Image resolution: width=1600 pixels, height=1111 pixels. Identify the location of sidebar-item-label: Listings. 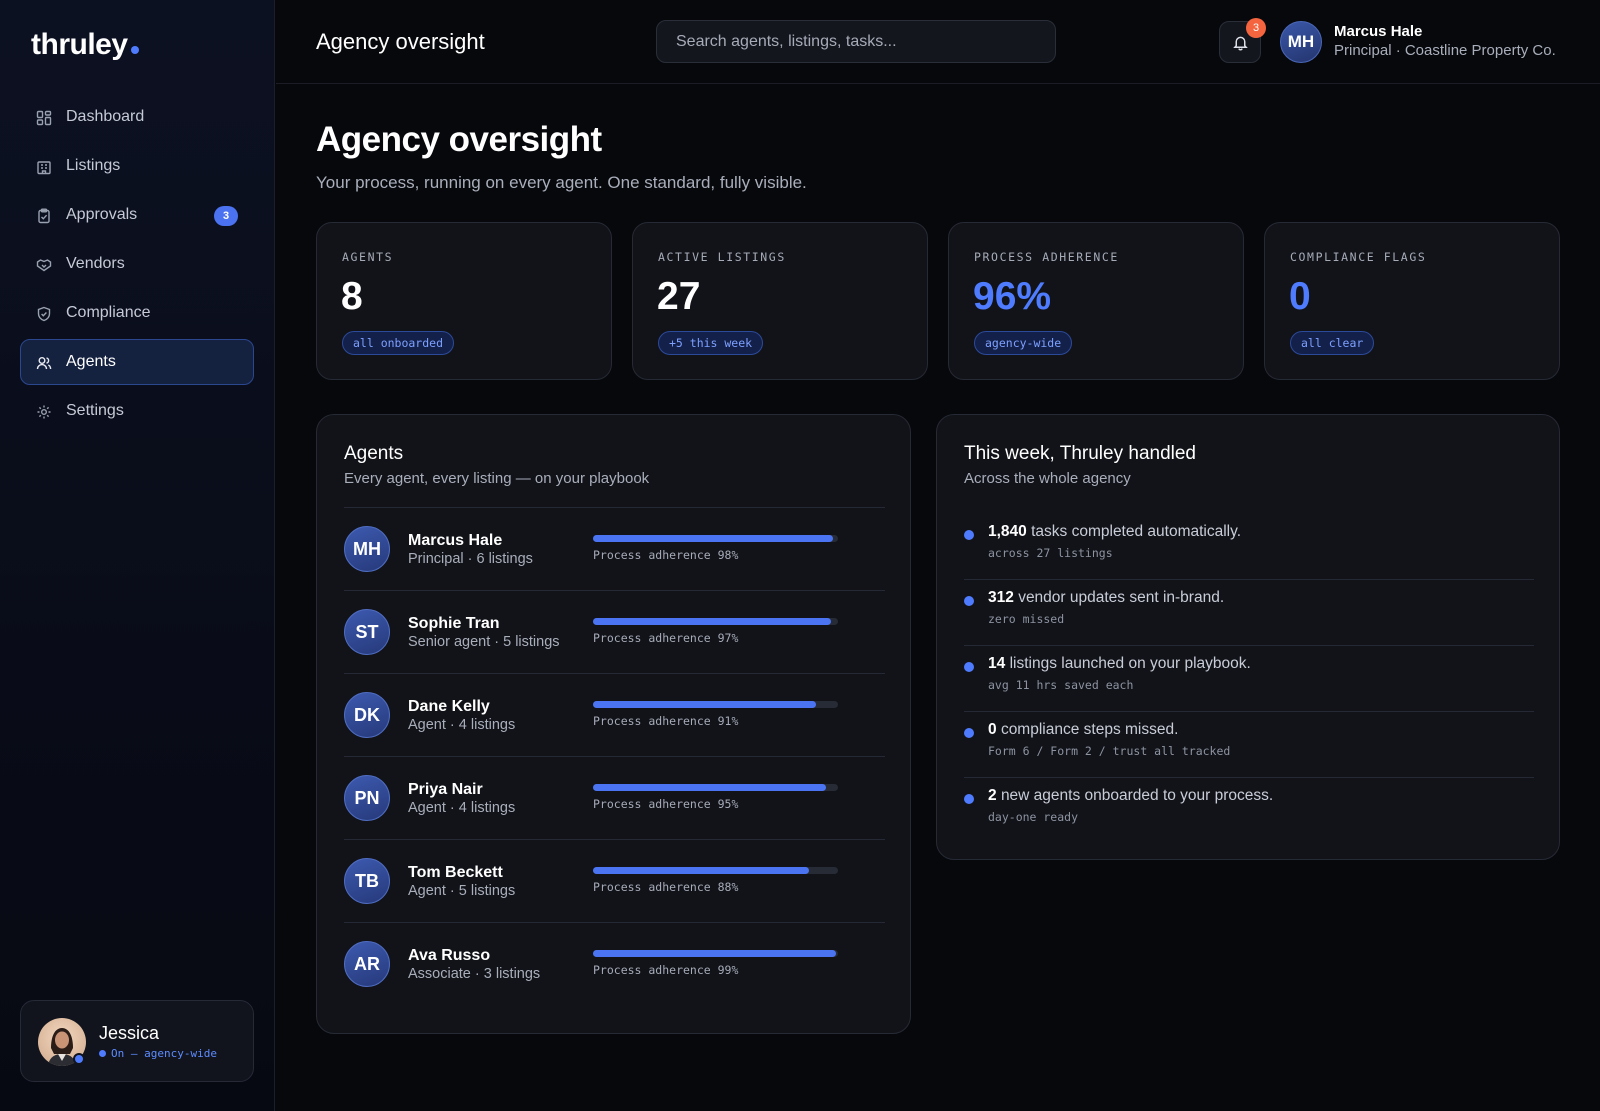
(93, 165).